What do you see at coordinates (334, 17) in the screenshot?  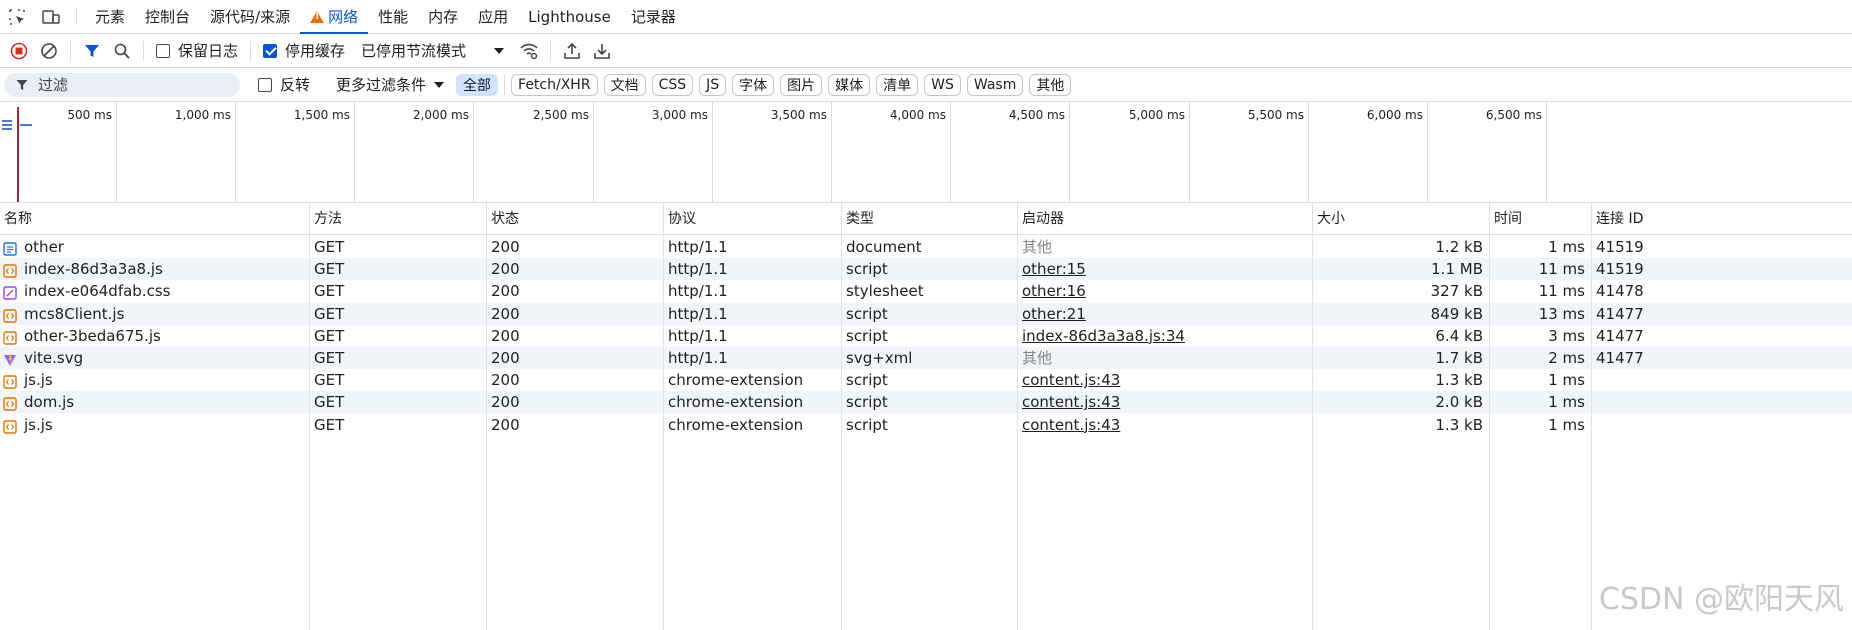 I see `tab-network: 网络` at bounding box center [334, 17].